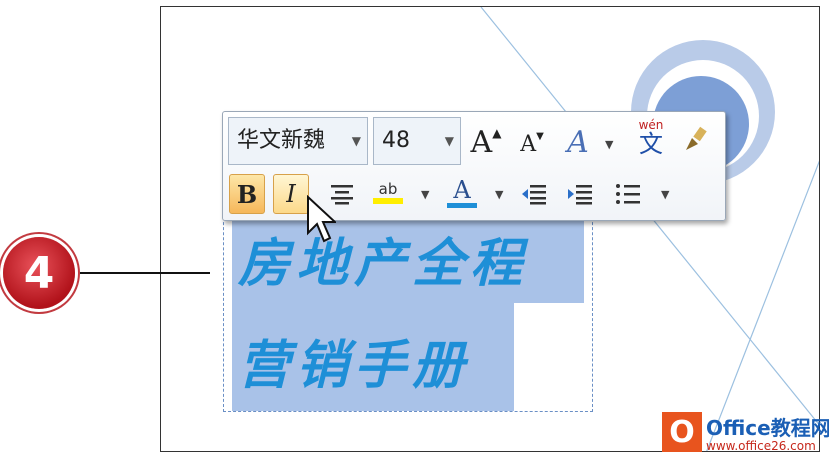 The height and width of the screenshot is (461, 829). What do you see at coordinates (39, 273) in the screenshot?
I see `step-badge: 4` at bounding box center [39, 273].